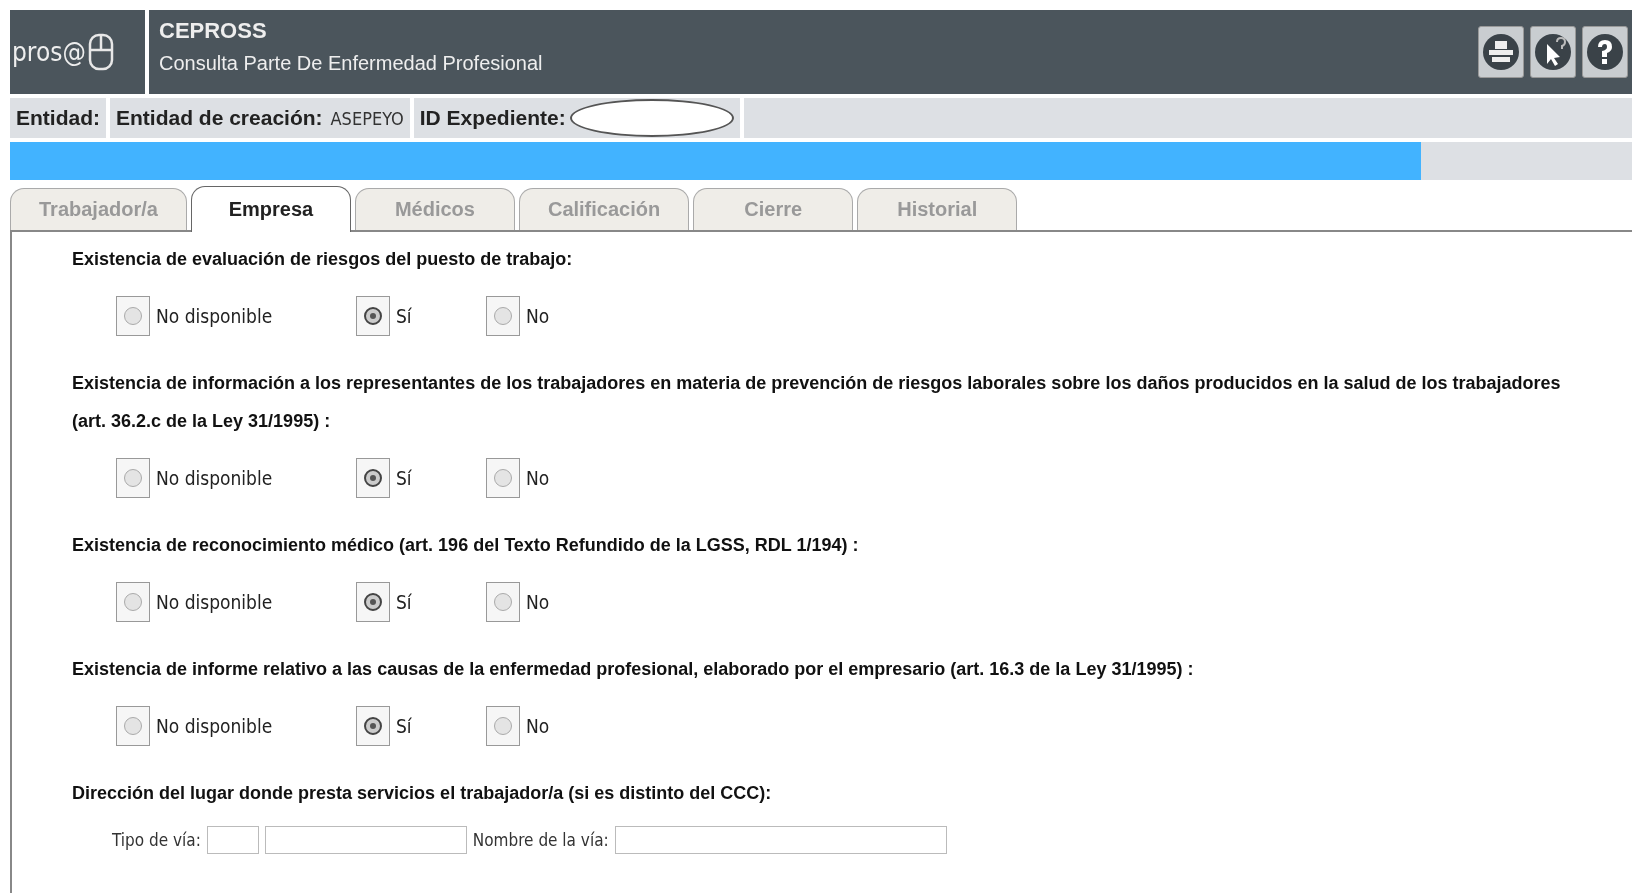 The width and height of the screenshot is (1632, 893). Describe the element at coordinates (100, 52) in the screenshot. I see `mouse-icon` at that location.